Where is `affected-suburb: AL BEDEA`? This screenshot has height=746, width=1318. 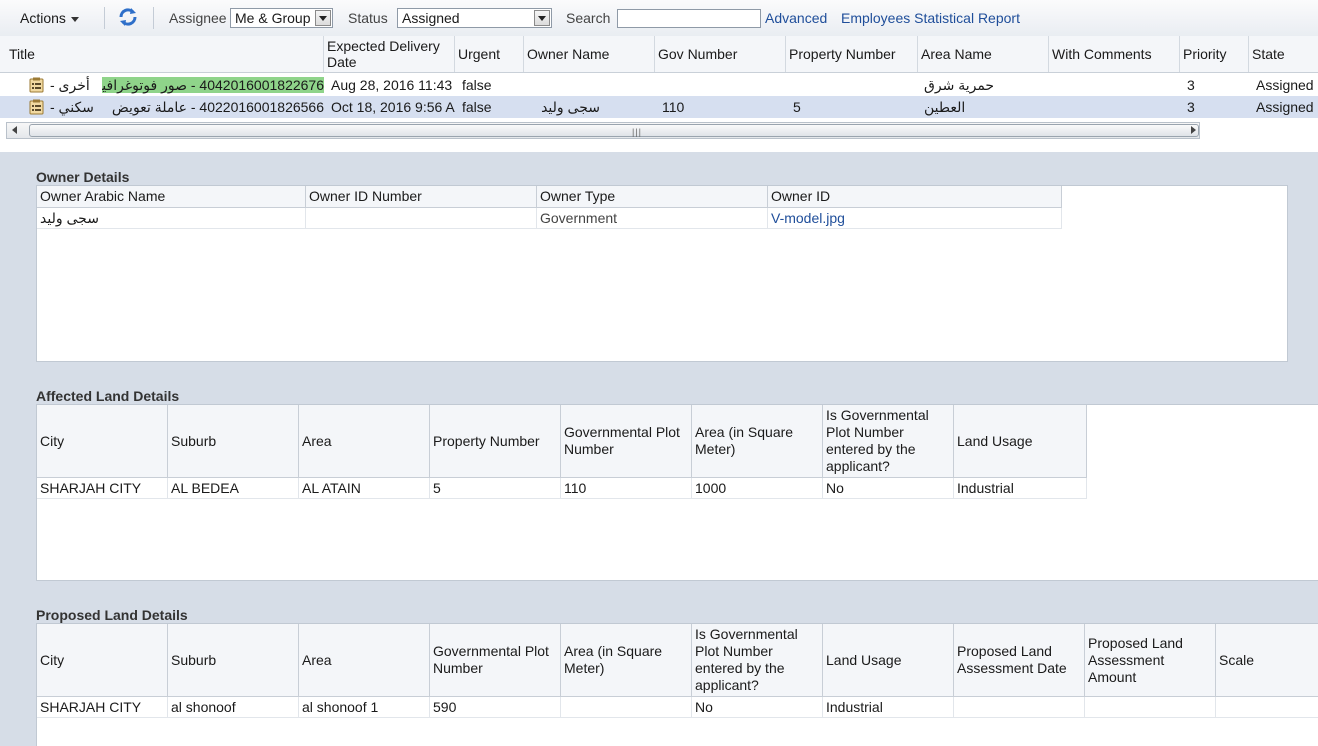
affected-suburb: AL BEDEA is located at coordinates (233, 488).